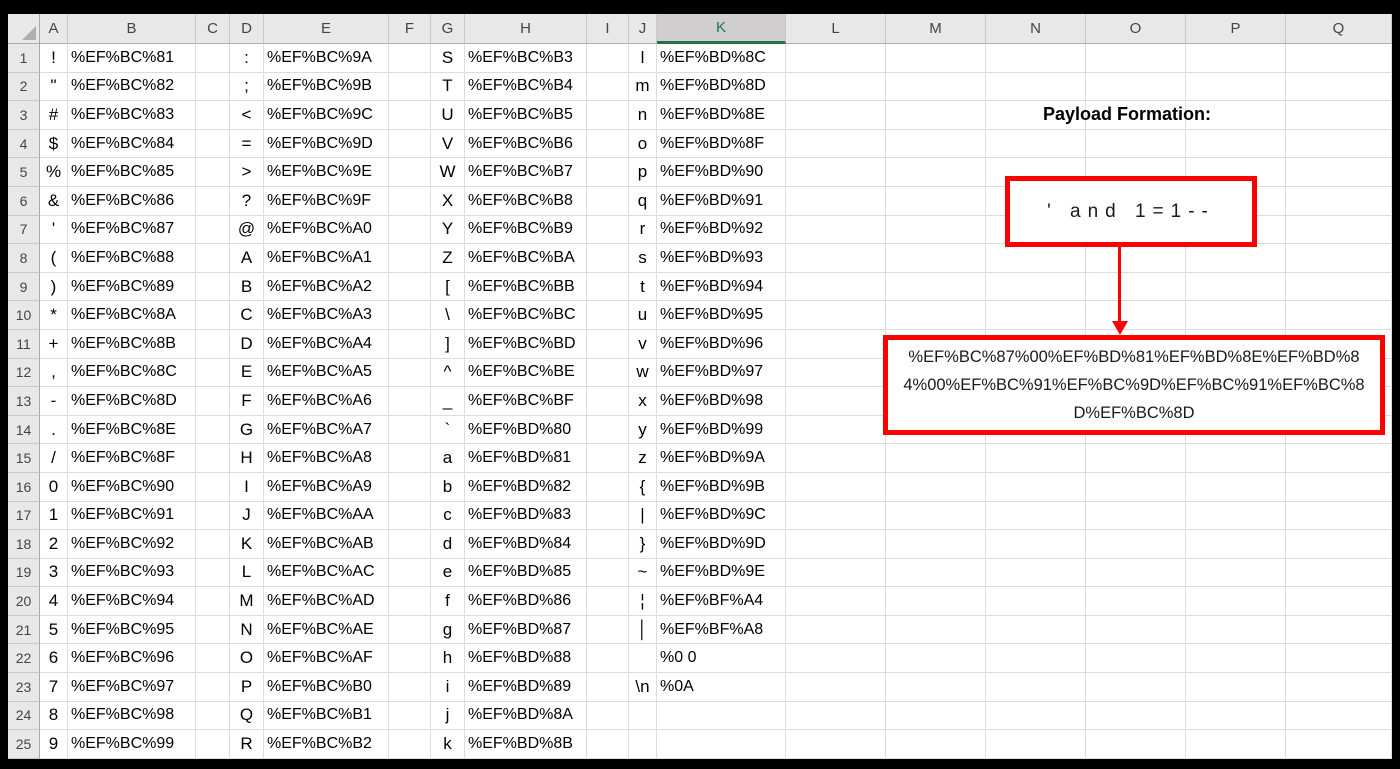 The height and width of the screenshot is (769, 1400). I want to click on cell-D15: H, so click(247, 458).